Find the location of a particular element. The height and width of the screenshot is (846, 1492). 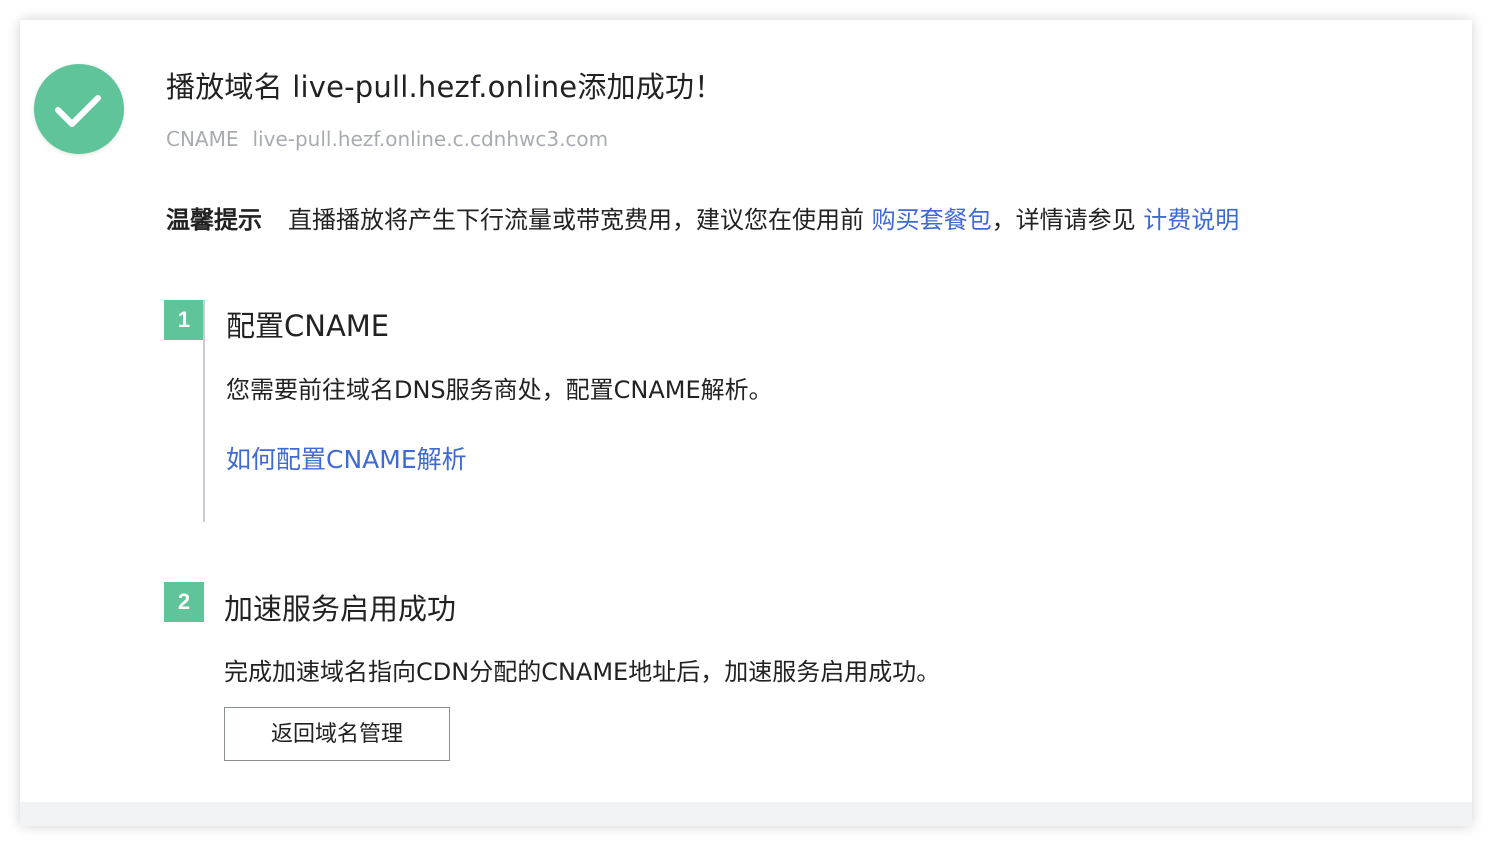

step-connector-line is located at coordinates (204, 411).